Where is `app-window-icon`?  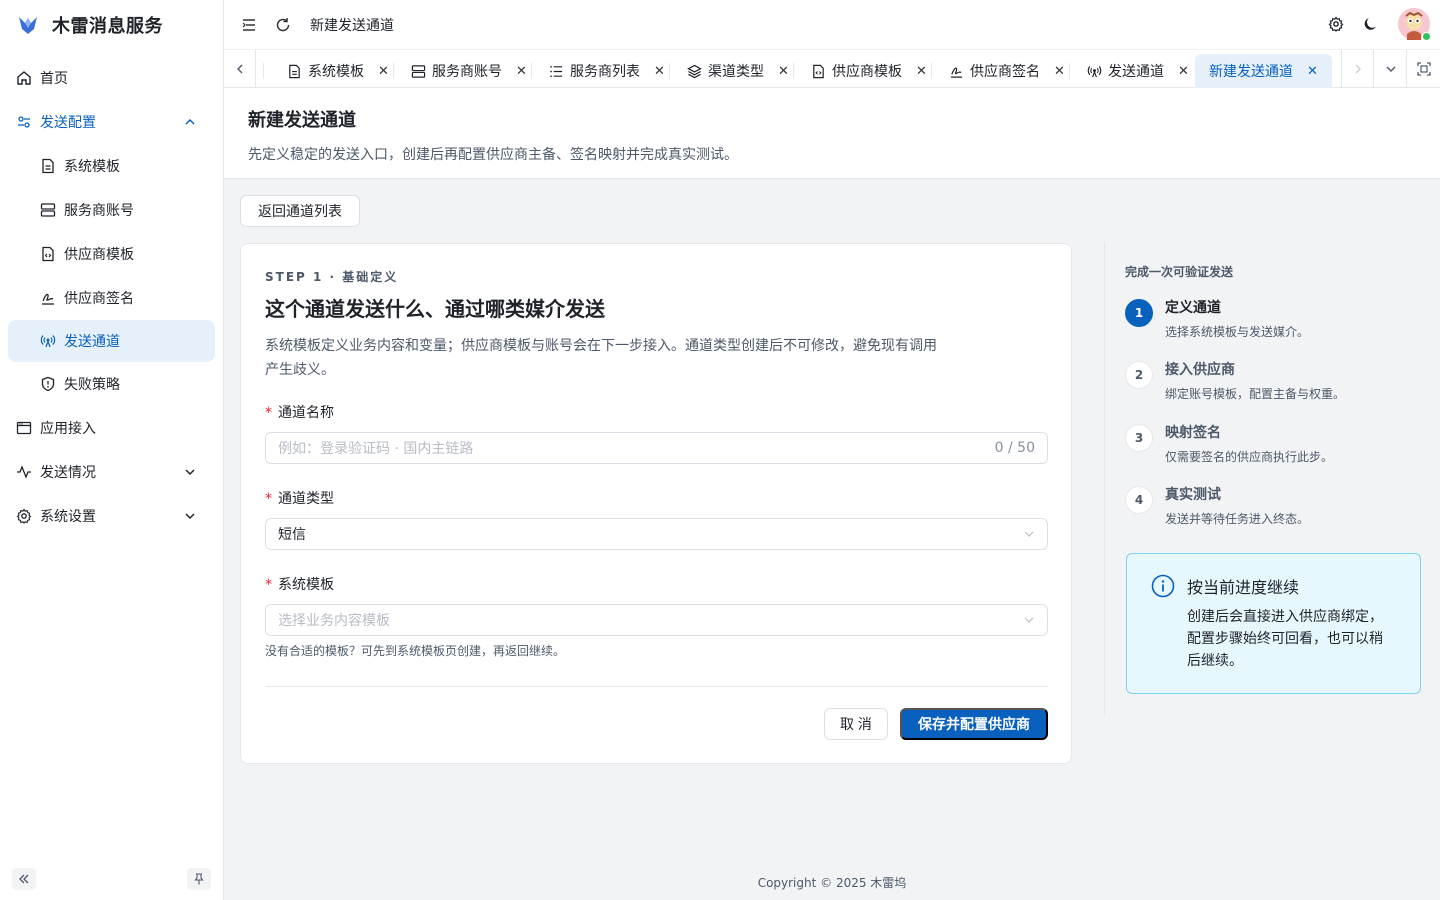
app-window-icon is located at coordinates (24, 428).